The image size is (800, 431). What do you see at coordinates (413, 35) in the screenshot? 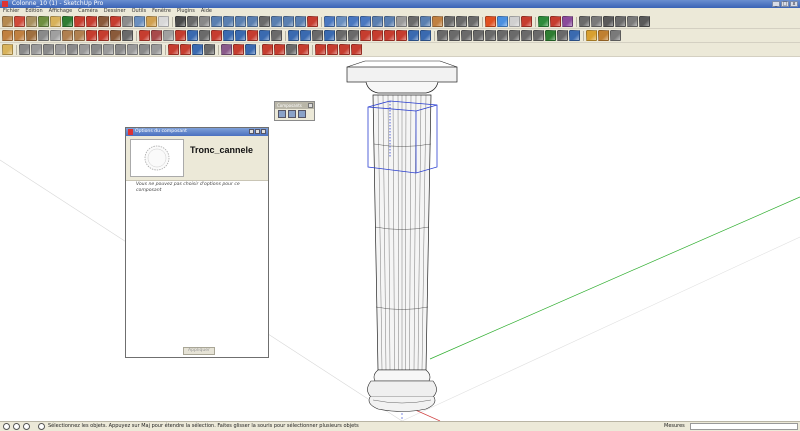
I see `toolbar-2-tool-35-icon` at bounding box center [413, 35].